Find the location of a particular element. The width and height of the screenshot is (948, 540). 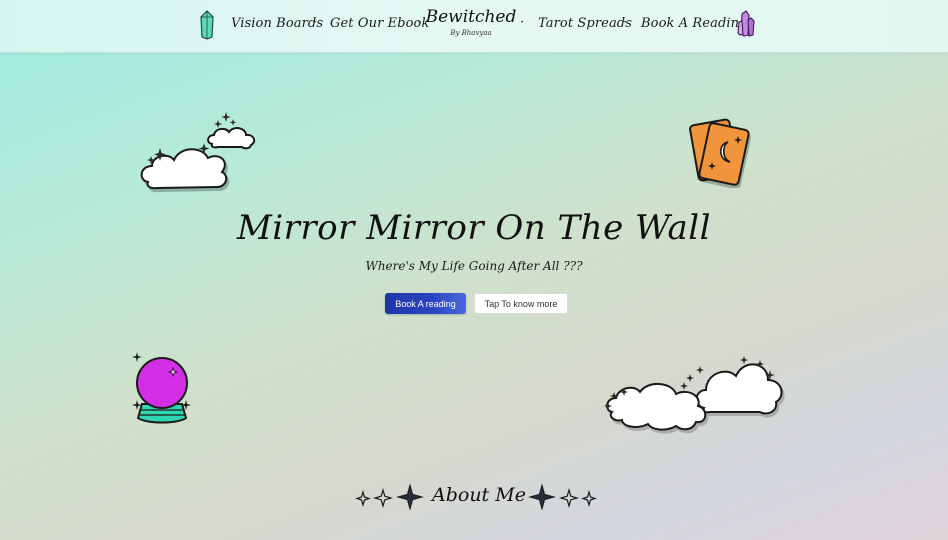

brand-logo: Bewitched By Bhavyaa is located at coordinates (471, 22).